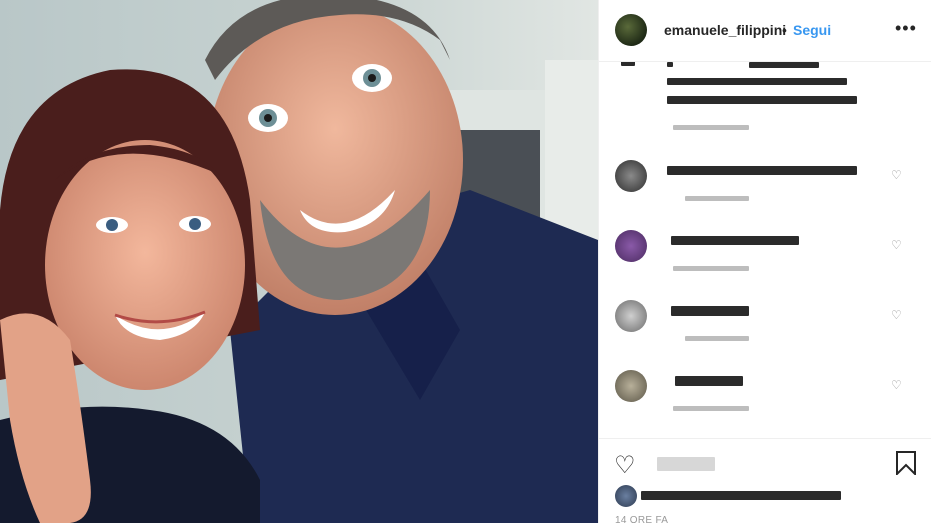 Image resolution: width=931 pixels, height=526 pixels. Describe the element at coordinates (626, 496) in the screenshot. I see `liker-avatar` at that location.